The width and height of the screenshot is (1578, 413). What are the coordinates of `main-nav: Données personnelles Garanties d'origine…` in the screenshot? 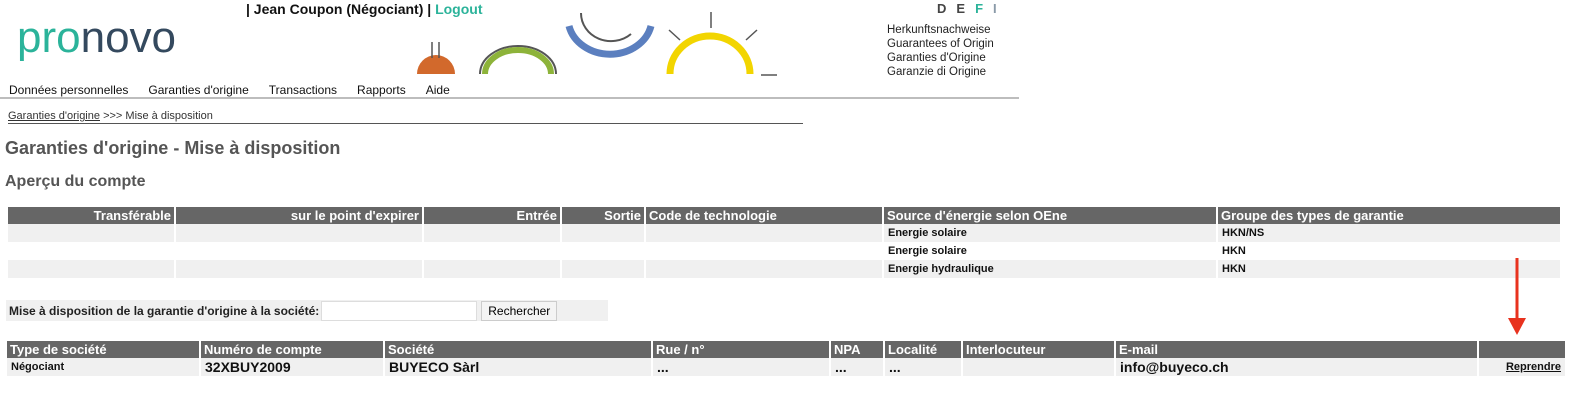 It's located at (239, 90).